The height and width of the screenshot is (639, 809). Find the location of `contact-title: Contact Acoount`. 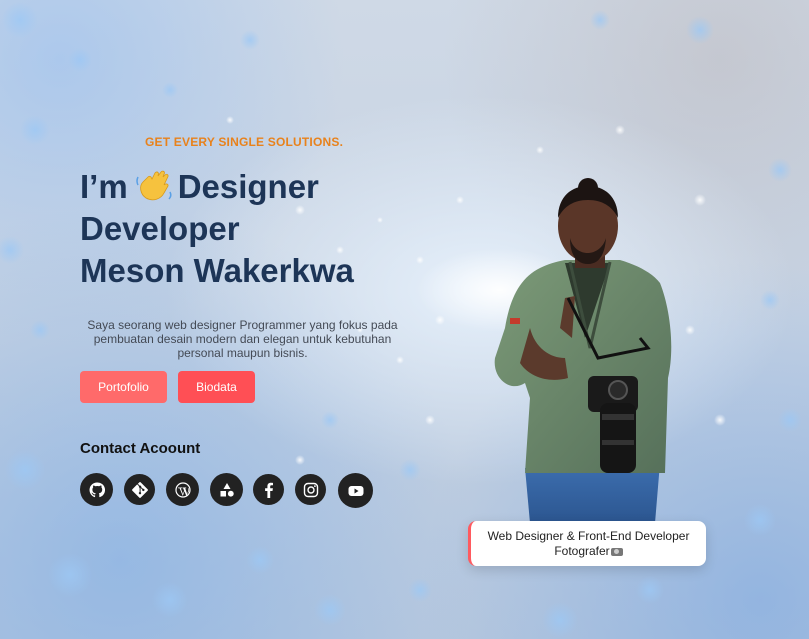

contact-title: Contact Acoount is located at coordinates (140, 448).